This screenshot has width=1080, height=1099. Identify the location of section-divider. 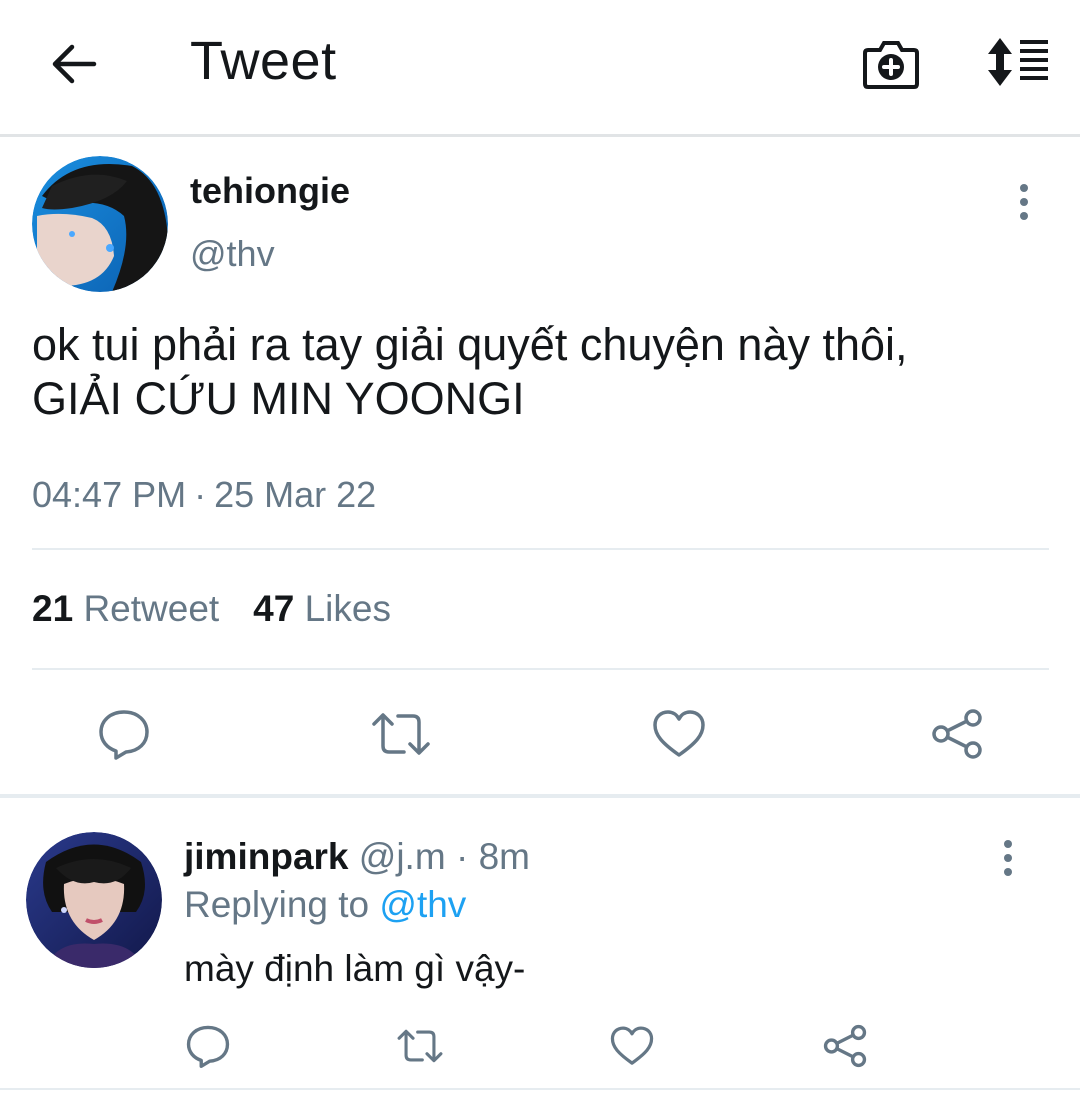
(540, 796).